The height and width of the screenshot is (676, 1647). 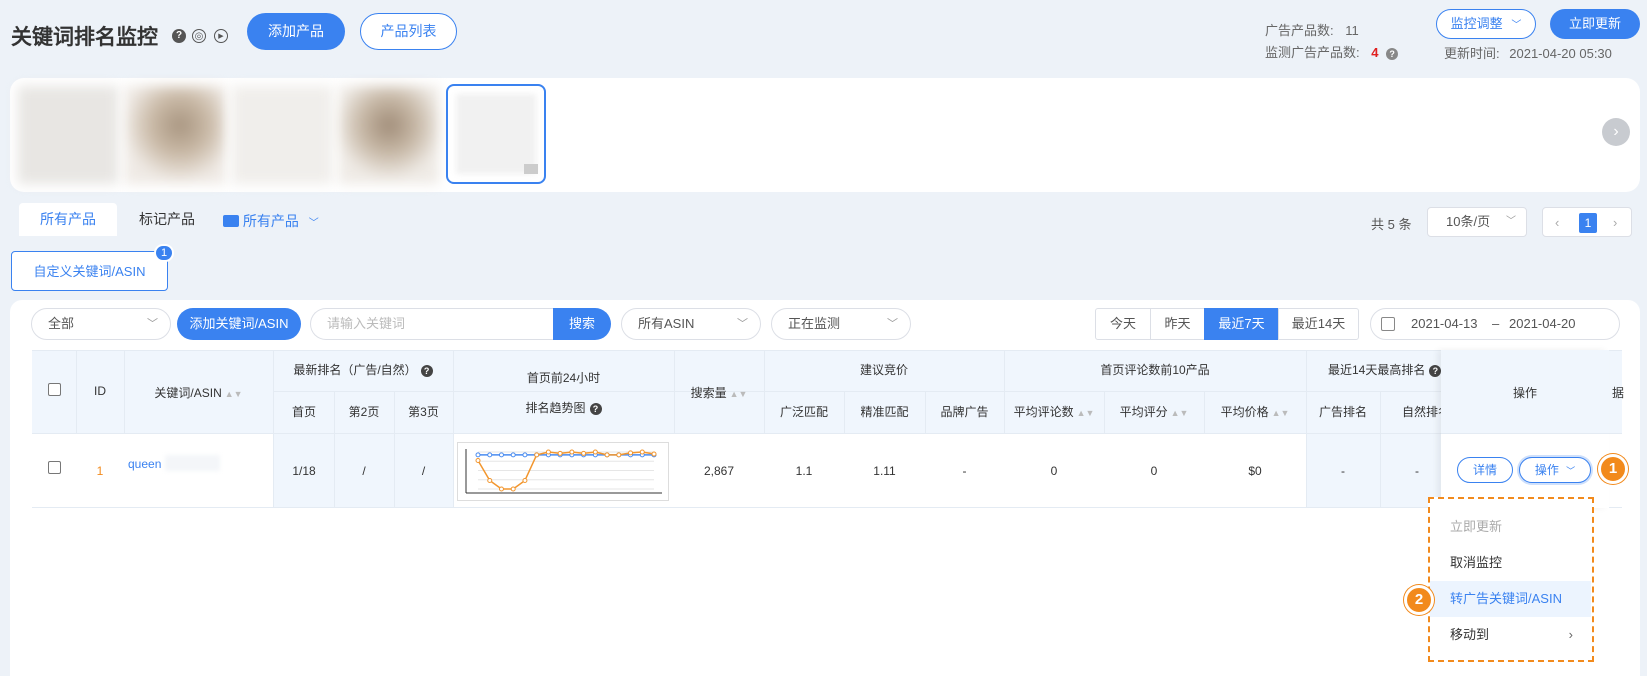 I want to click on date-range-picker: 2021-04-13 – 2021-04-20, so click(x=1495, y=324).